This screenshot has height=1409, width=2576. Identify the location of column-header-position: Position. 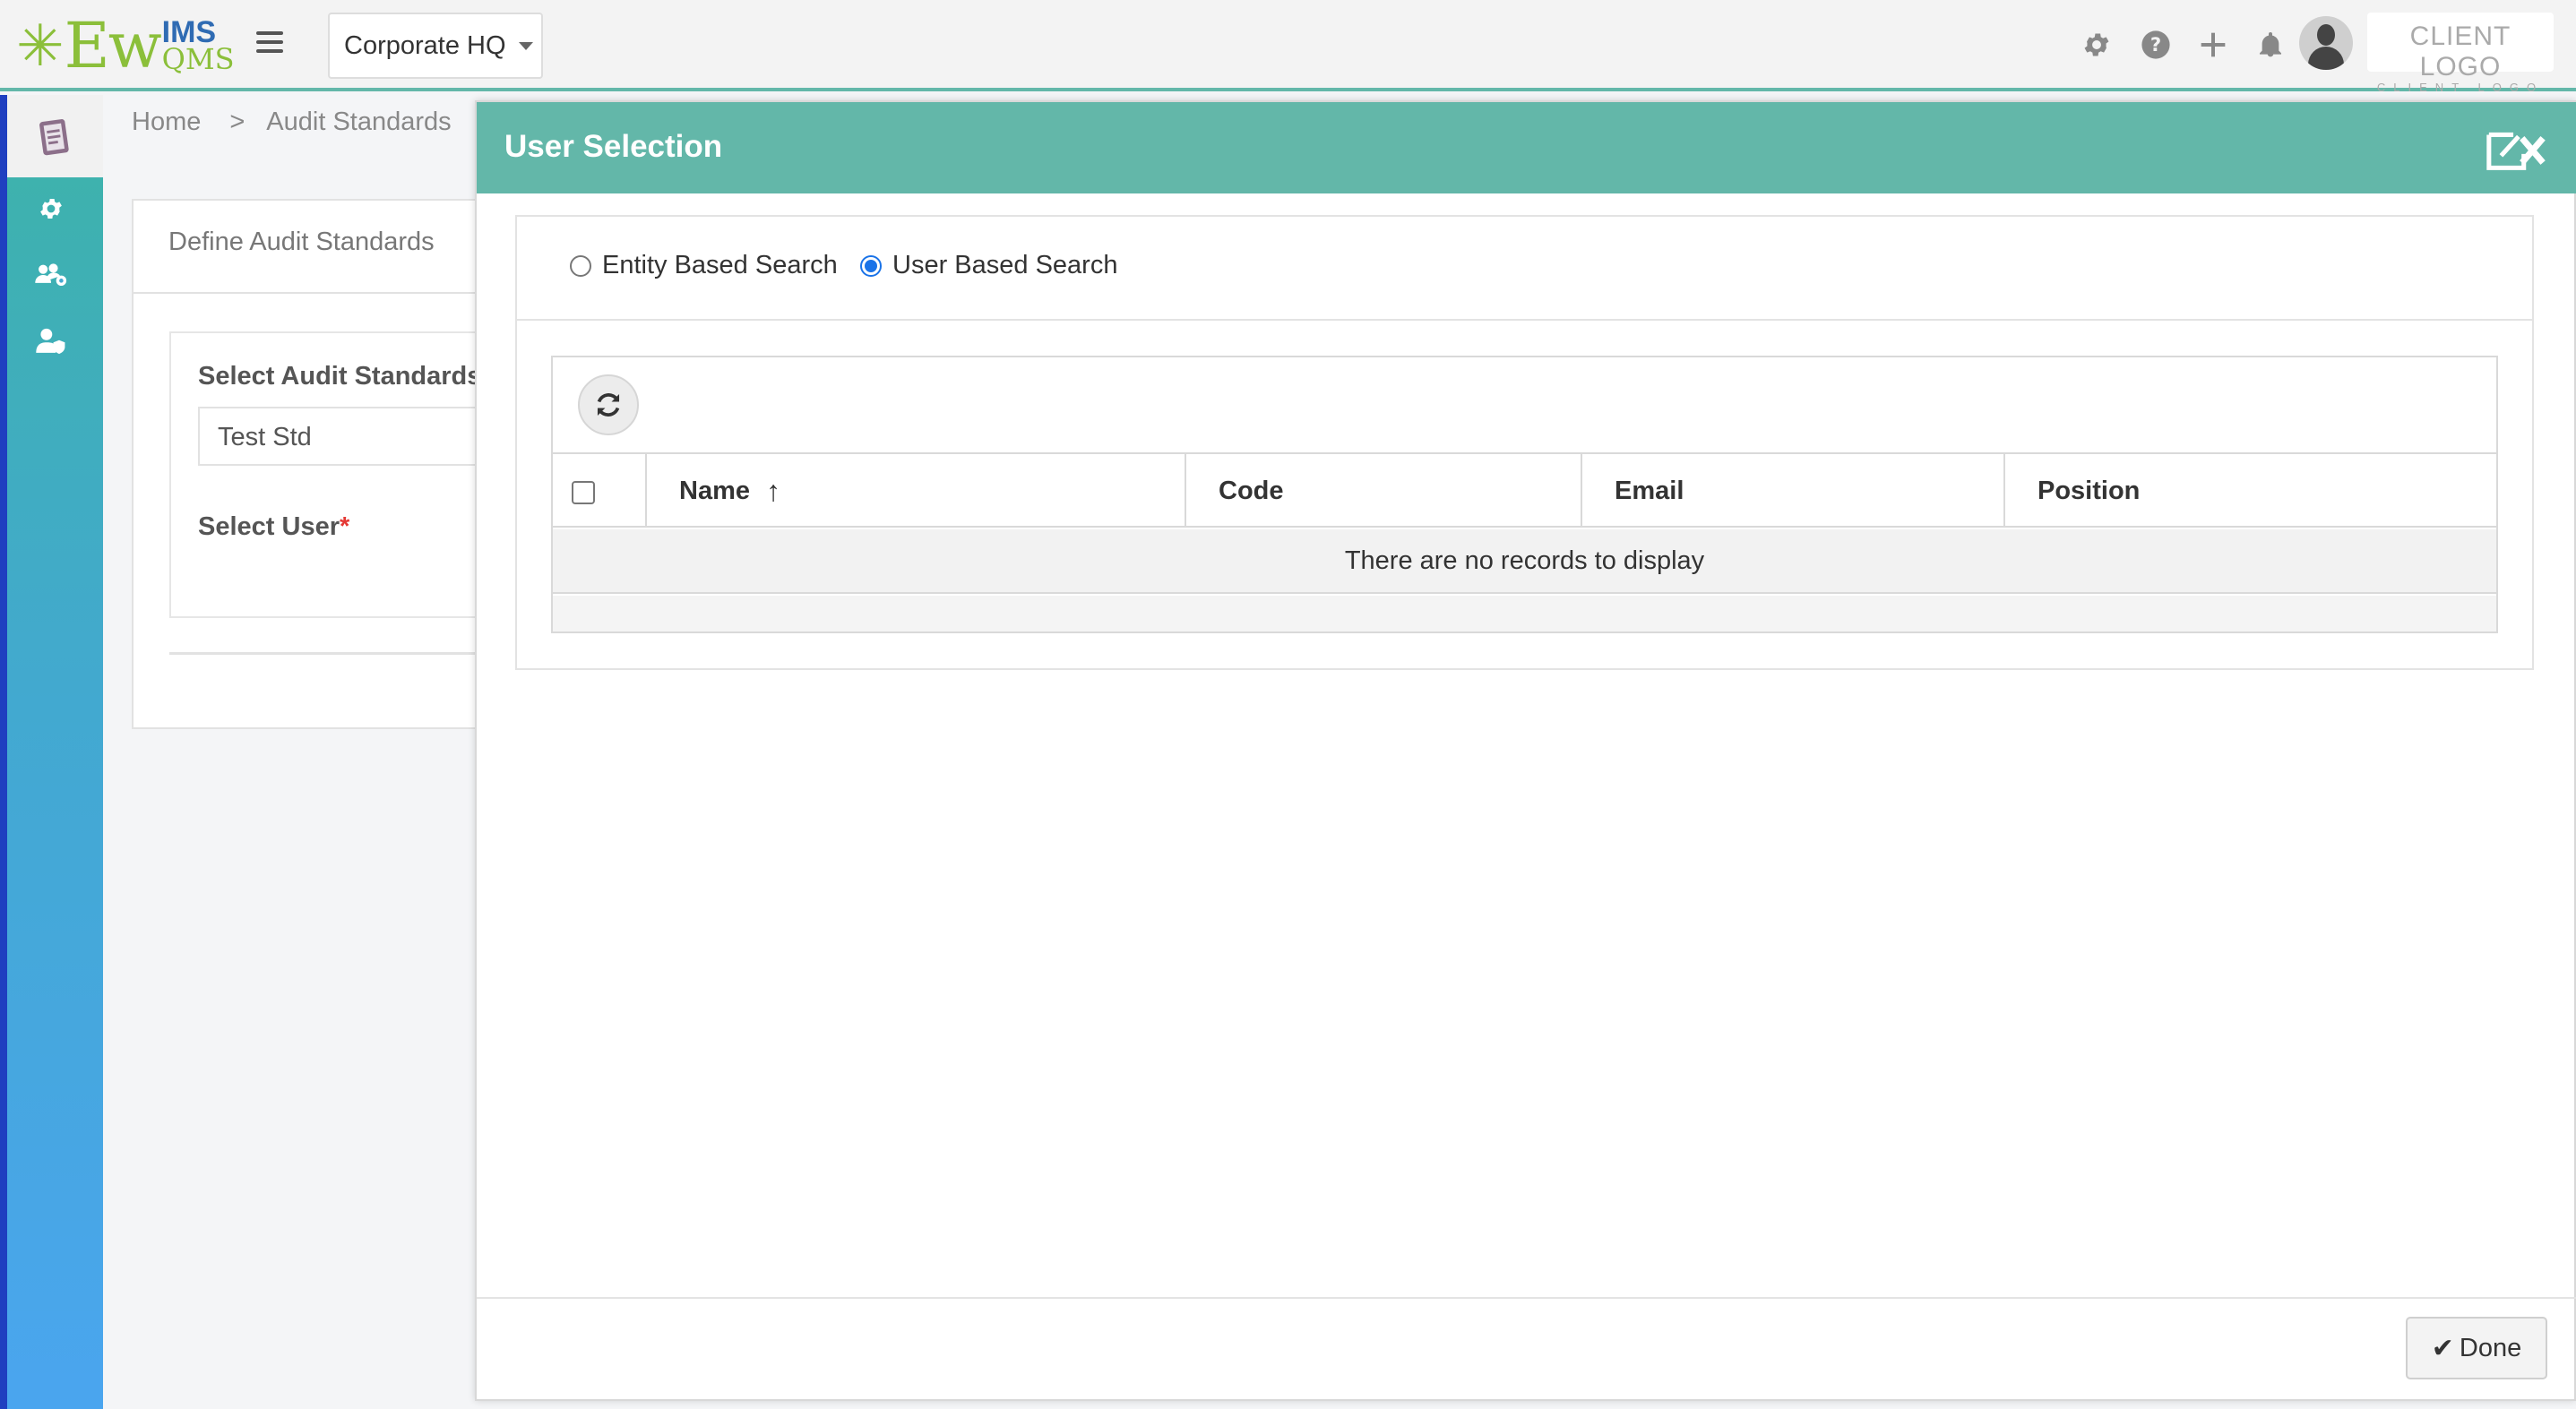
(2249, 491).